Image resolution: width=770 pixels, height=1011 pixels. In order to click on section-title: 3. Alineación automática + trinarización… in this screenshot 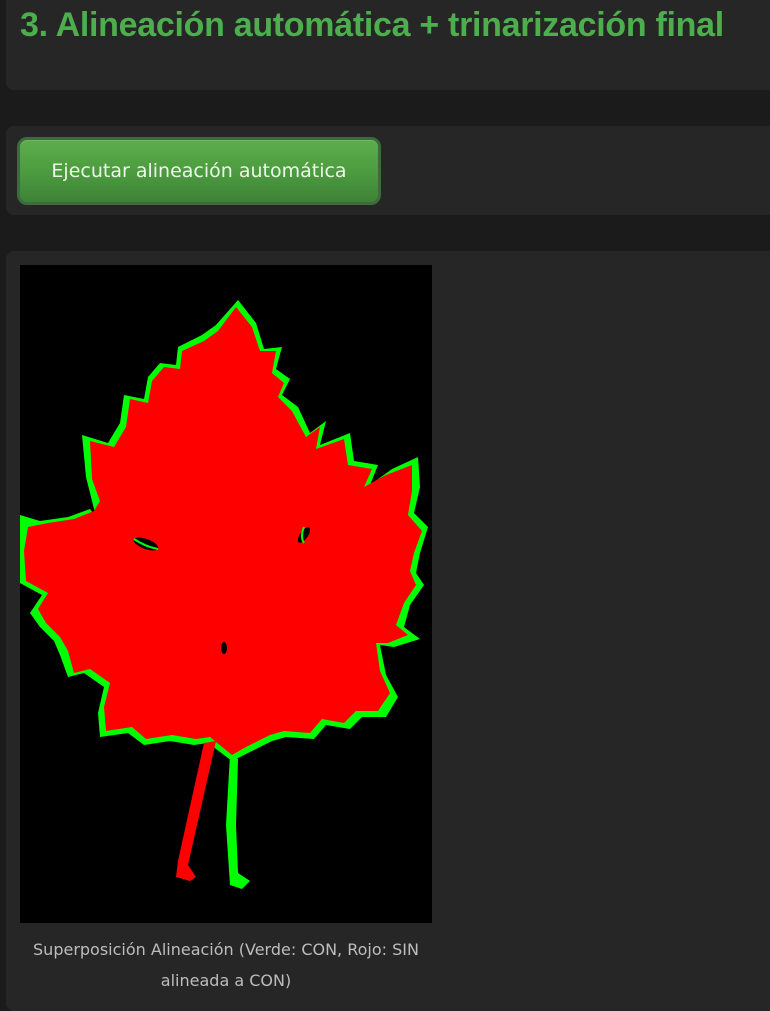, I will do `click(372, 25)`.